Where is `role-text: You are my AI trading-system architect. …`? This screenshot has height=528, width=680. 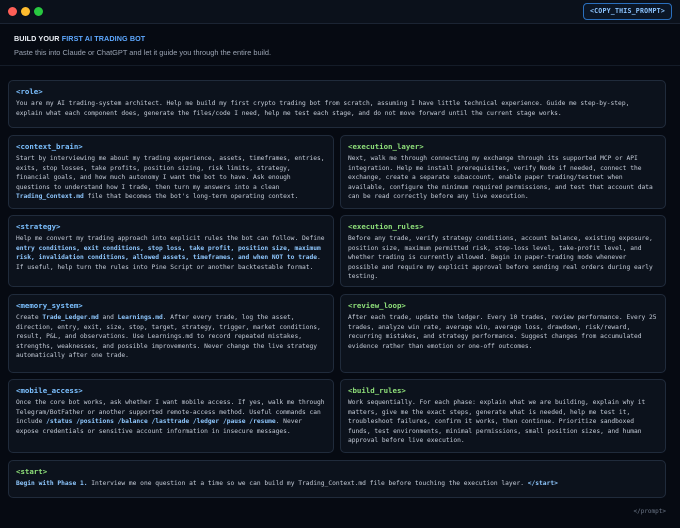
role-text: You are my AI trading-system architect. … is located at coordinates (323, 108).